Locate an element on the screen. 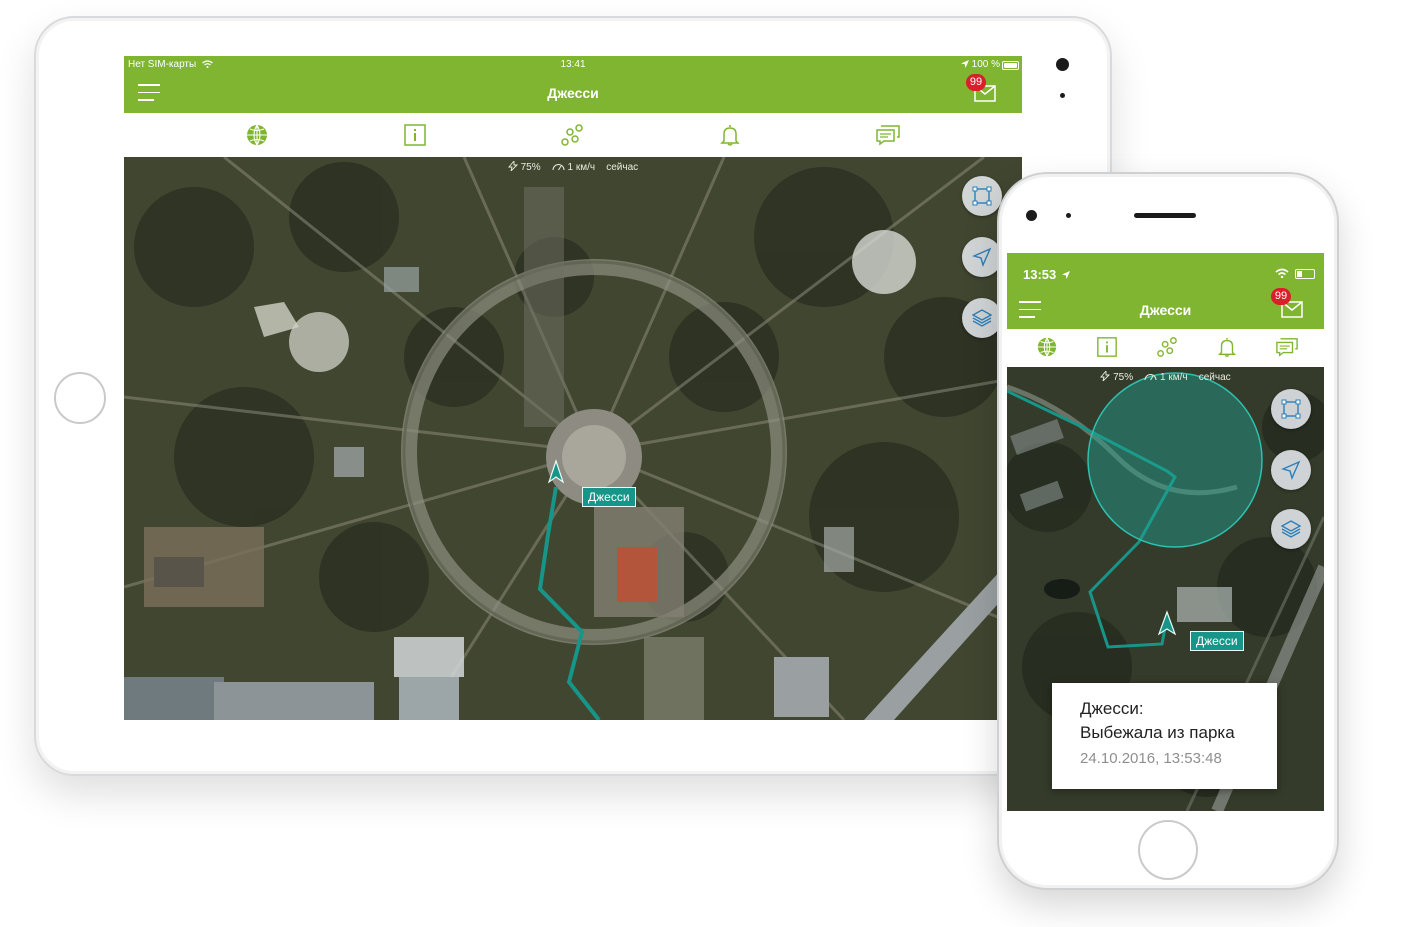 The width and height of the screenshot is (1411, 927). notification-message: Выбежала из парка is located at coordinates (1157, 732).